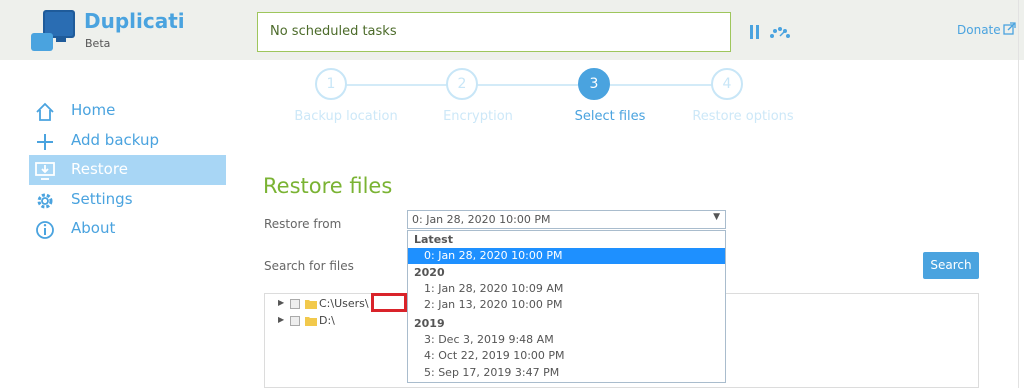 Image resolution: width=1024 pixels, height=388 pixels. Describe the element at coordinates (530, 85) in the screenshot. I see `stepper-line` at that location.